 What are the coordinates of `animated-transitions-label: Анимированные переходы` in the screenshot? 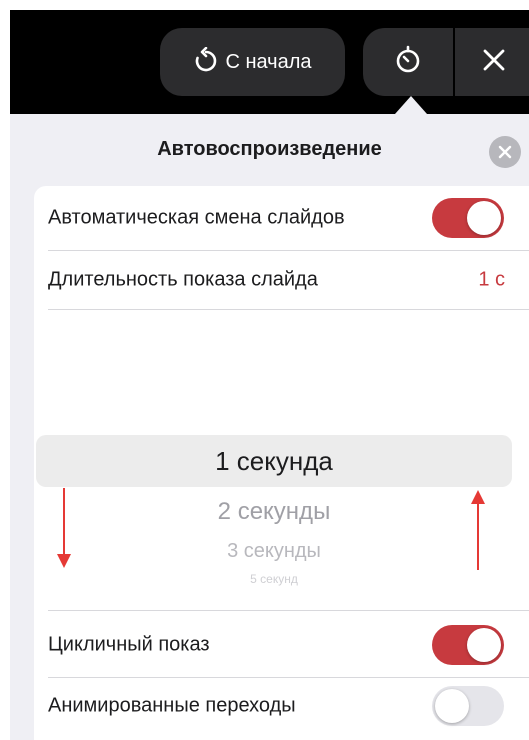 It's located at (172, 705).